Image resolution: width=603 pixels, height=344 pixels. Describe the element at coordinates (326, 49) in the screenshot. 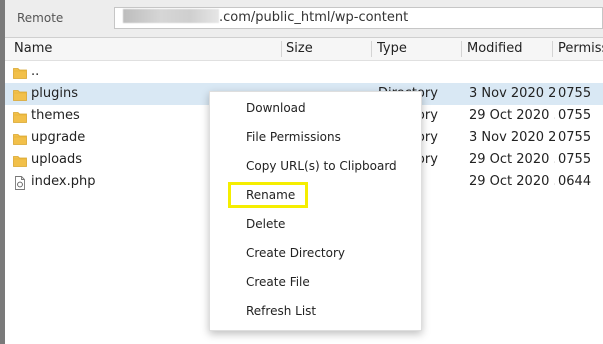

I see `column-header-size: Size` at that location.